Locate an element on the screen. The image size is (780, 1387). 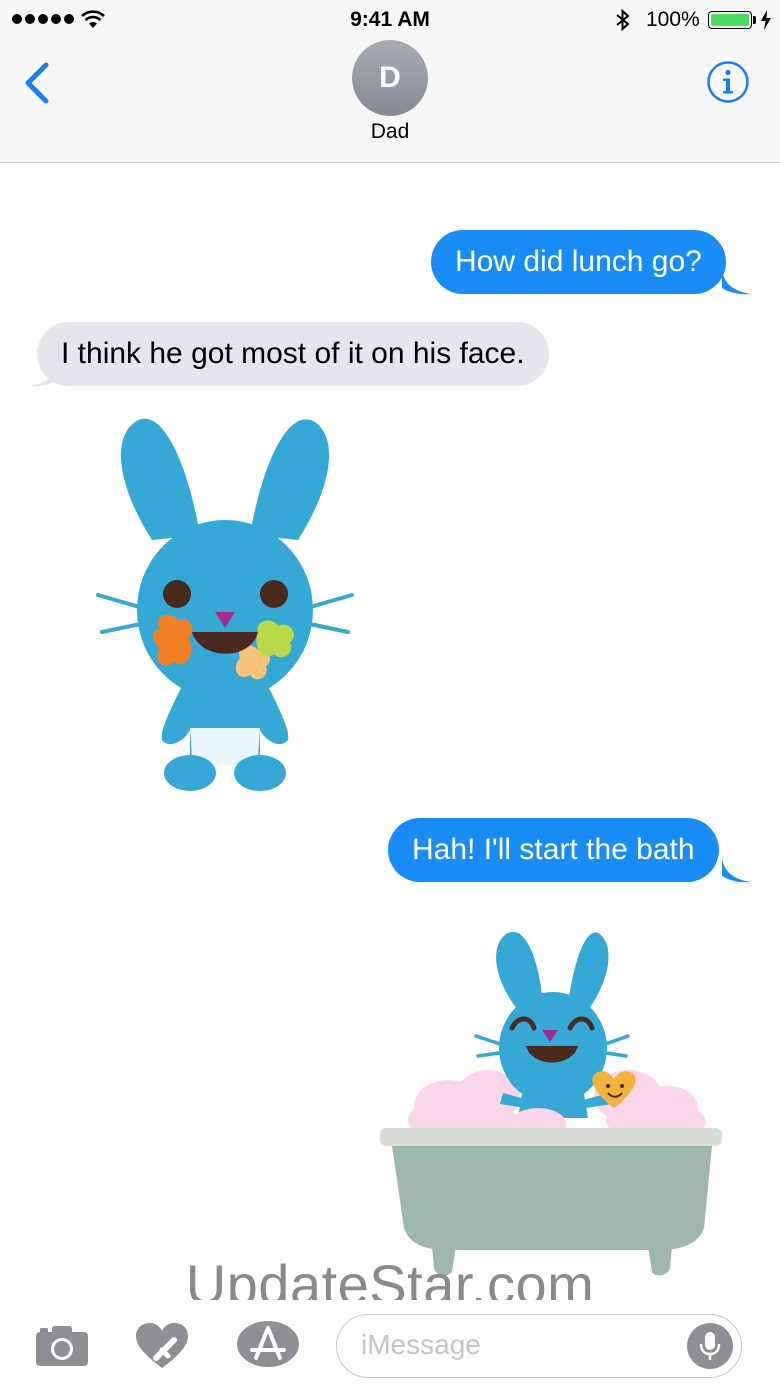
charging-icon is located at coordinates (766, 20).